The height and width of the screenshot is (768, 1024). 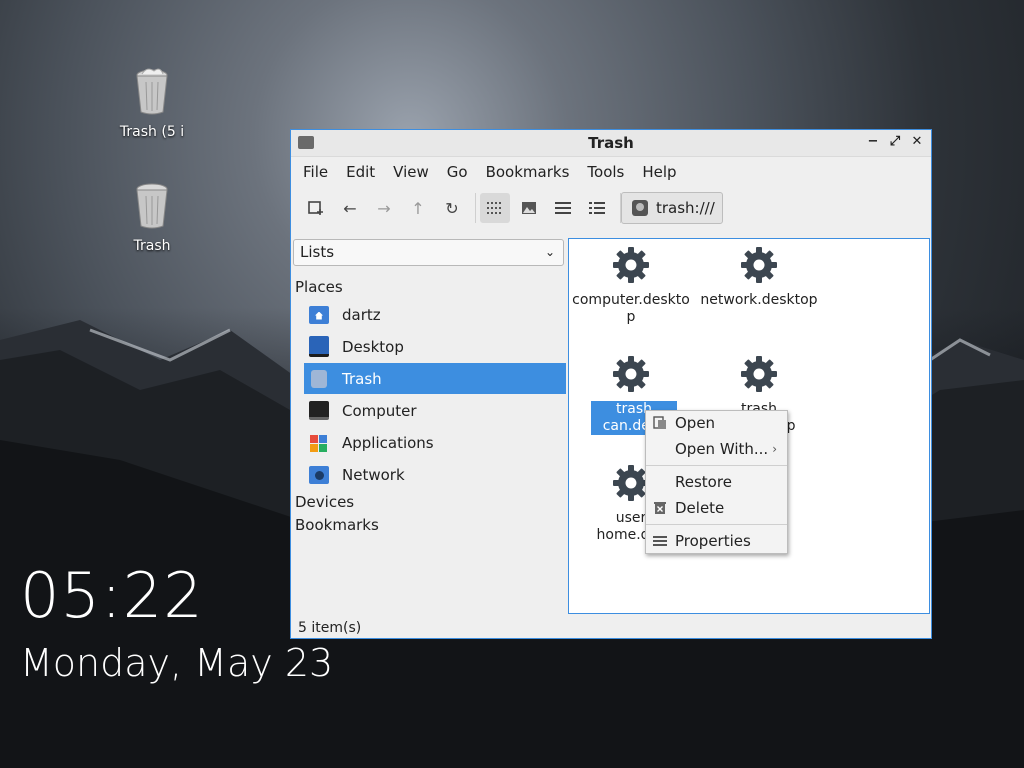 I want to click on list-icon, so click(x=563, y=208).